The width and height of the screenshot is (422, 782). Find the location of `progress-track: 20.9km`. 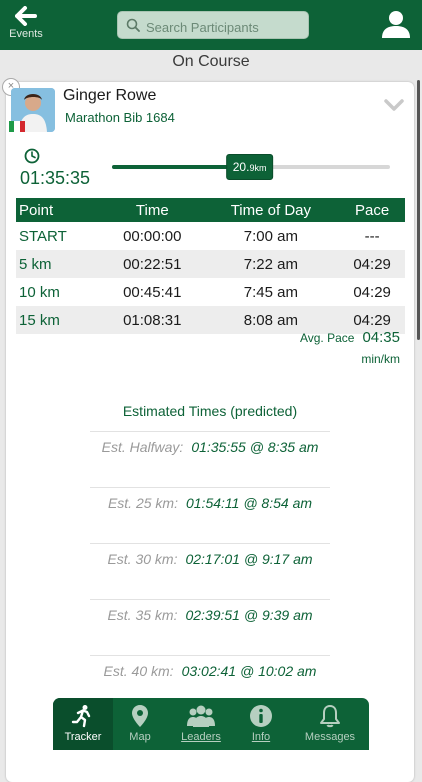

progress-track: 20.9km is located at coordinates (251, 167).